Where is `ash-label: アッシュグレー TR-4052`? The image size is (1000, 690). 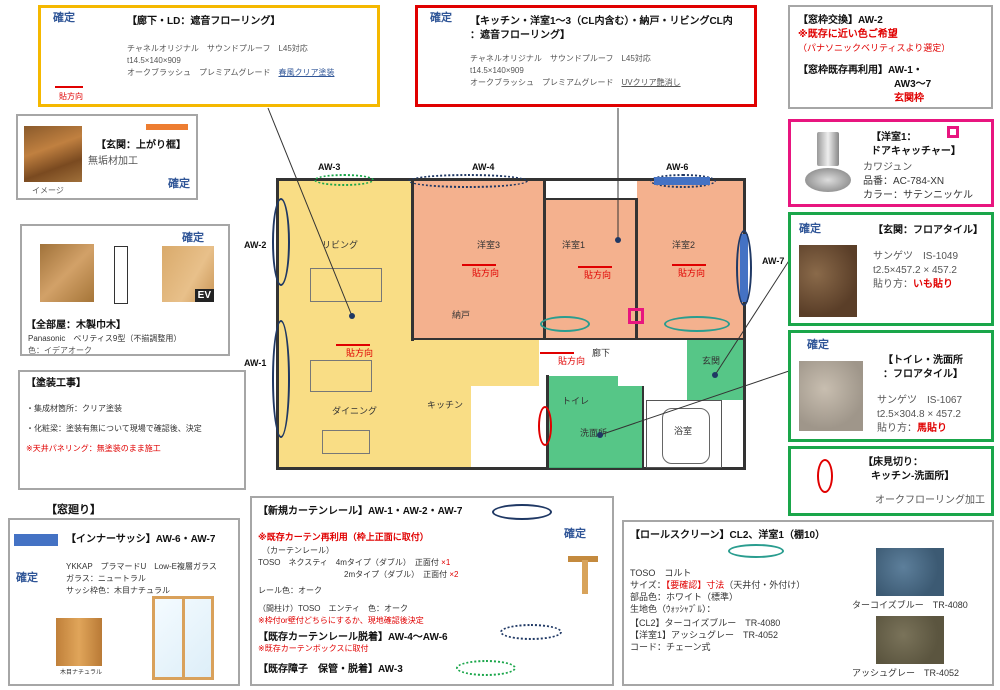
ash-label: アッシュグレー TR-4052 is located at coordinates (906, 673).